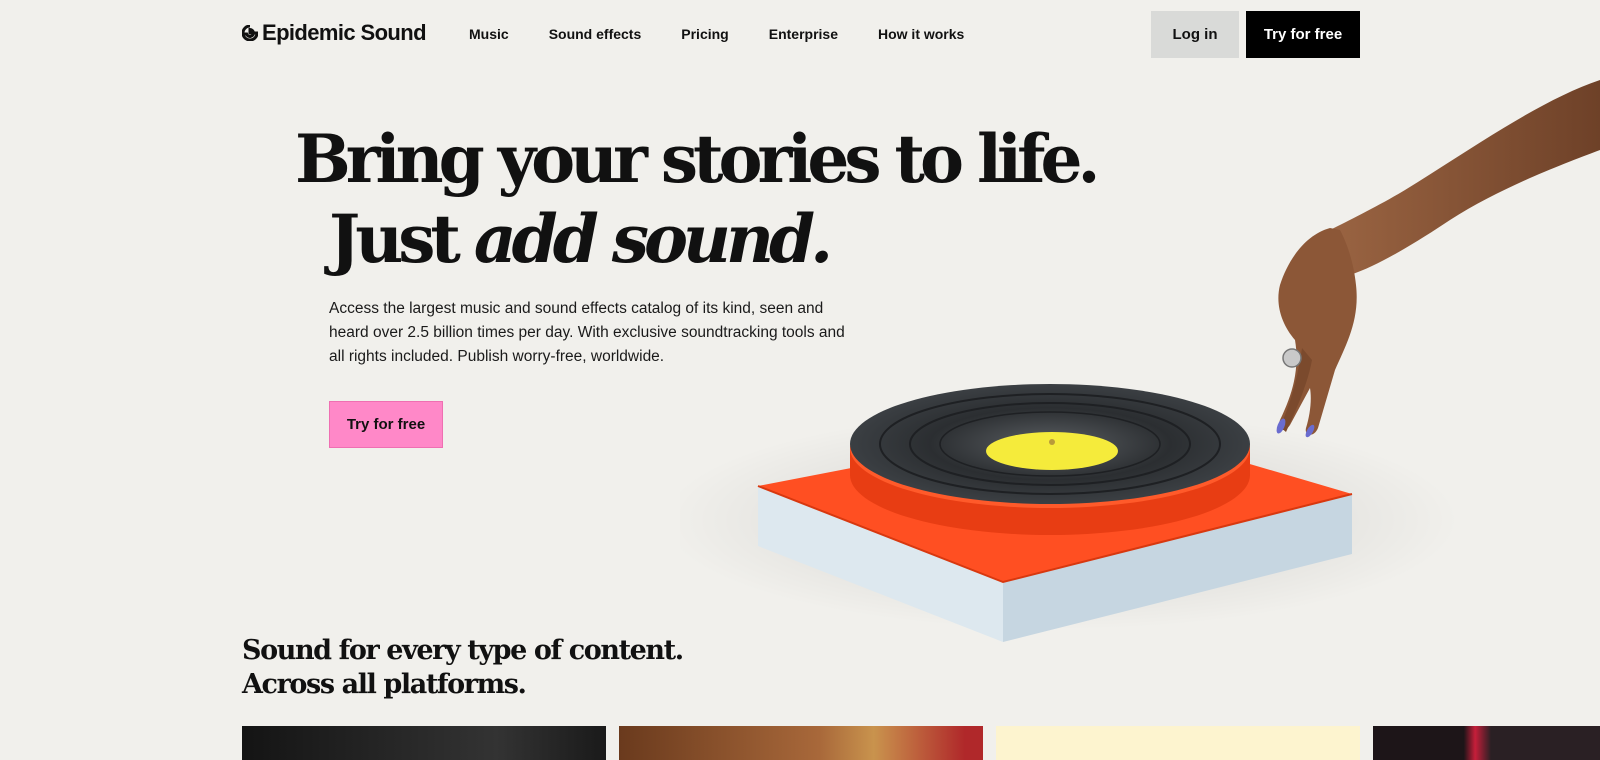 Image resolution: width=1600 pixels, height=760 pixels. I want to click on arm, so click(1465, 177).